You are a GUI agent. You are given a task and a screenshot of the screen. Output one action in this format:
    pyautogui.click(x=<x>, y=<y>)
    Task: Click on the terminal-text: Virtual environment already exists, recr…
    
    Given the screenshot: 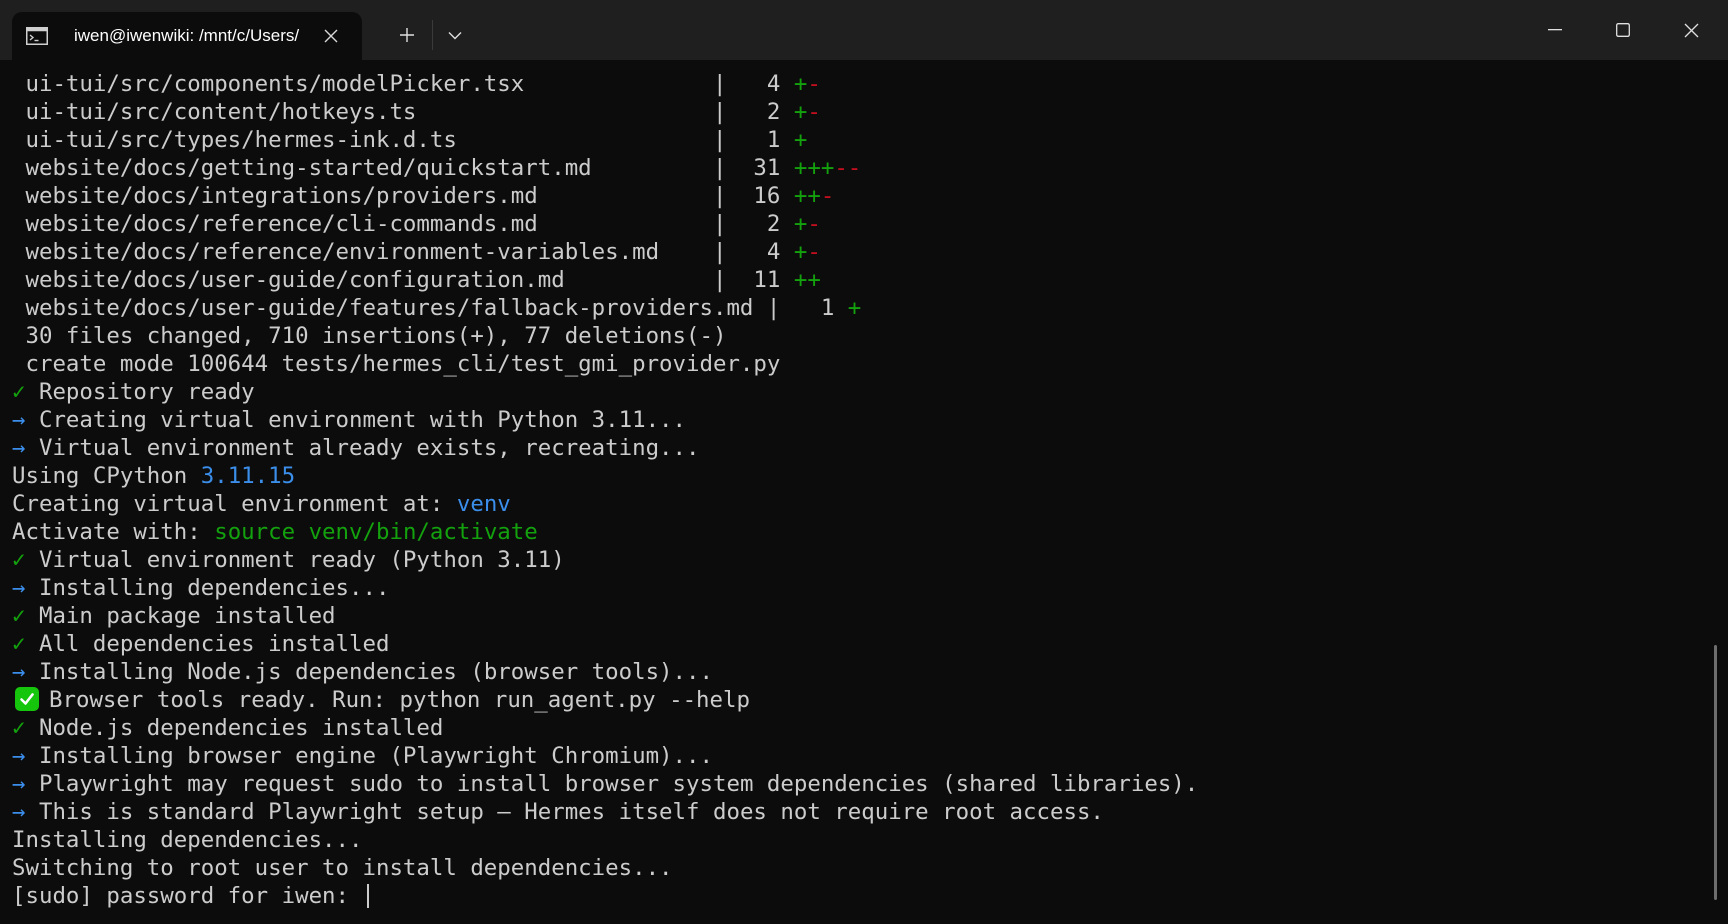 What is the action you would take?
    pyautogui.click(x=362, y=448)
    